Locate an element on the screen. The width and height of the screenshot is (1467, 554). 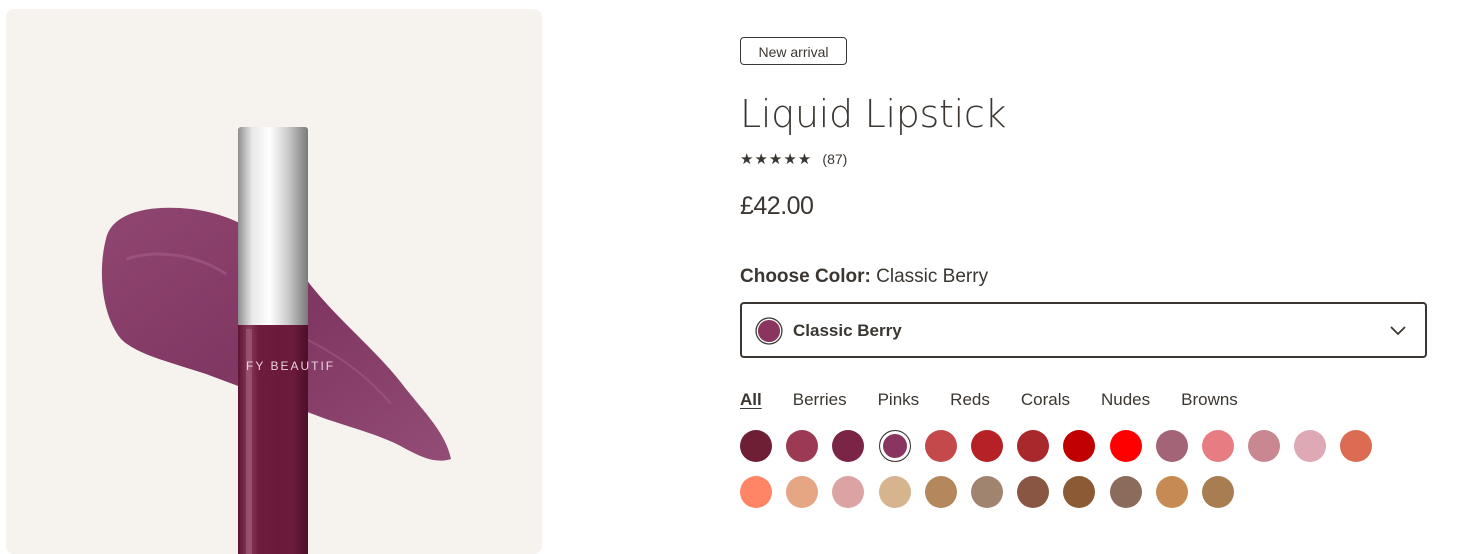
lipstick-brand-text: FY BEAUTIF is located at coordinates (291, 366).